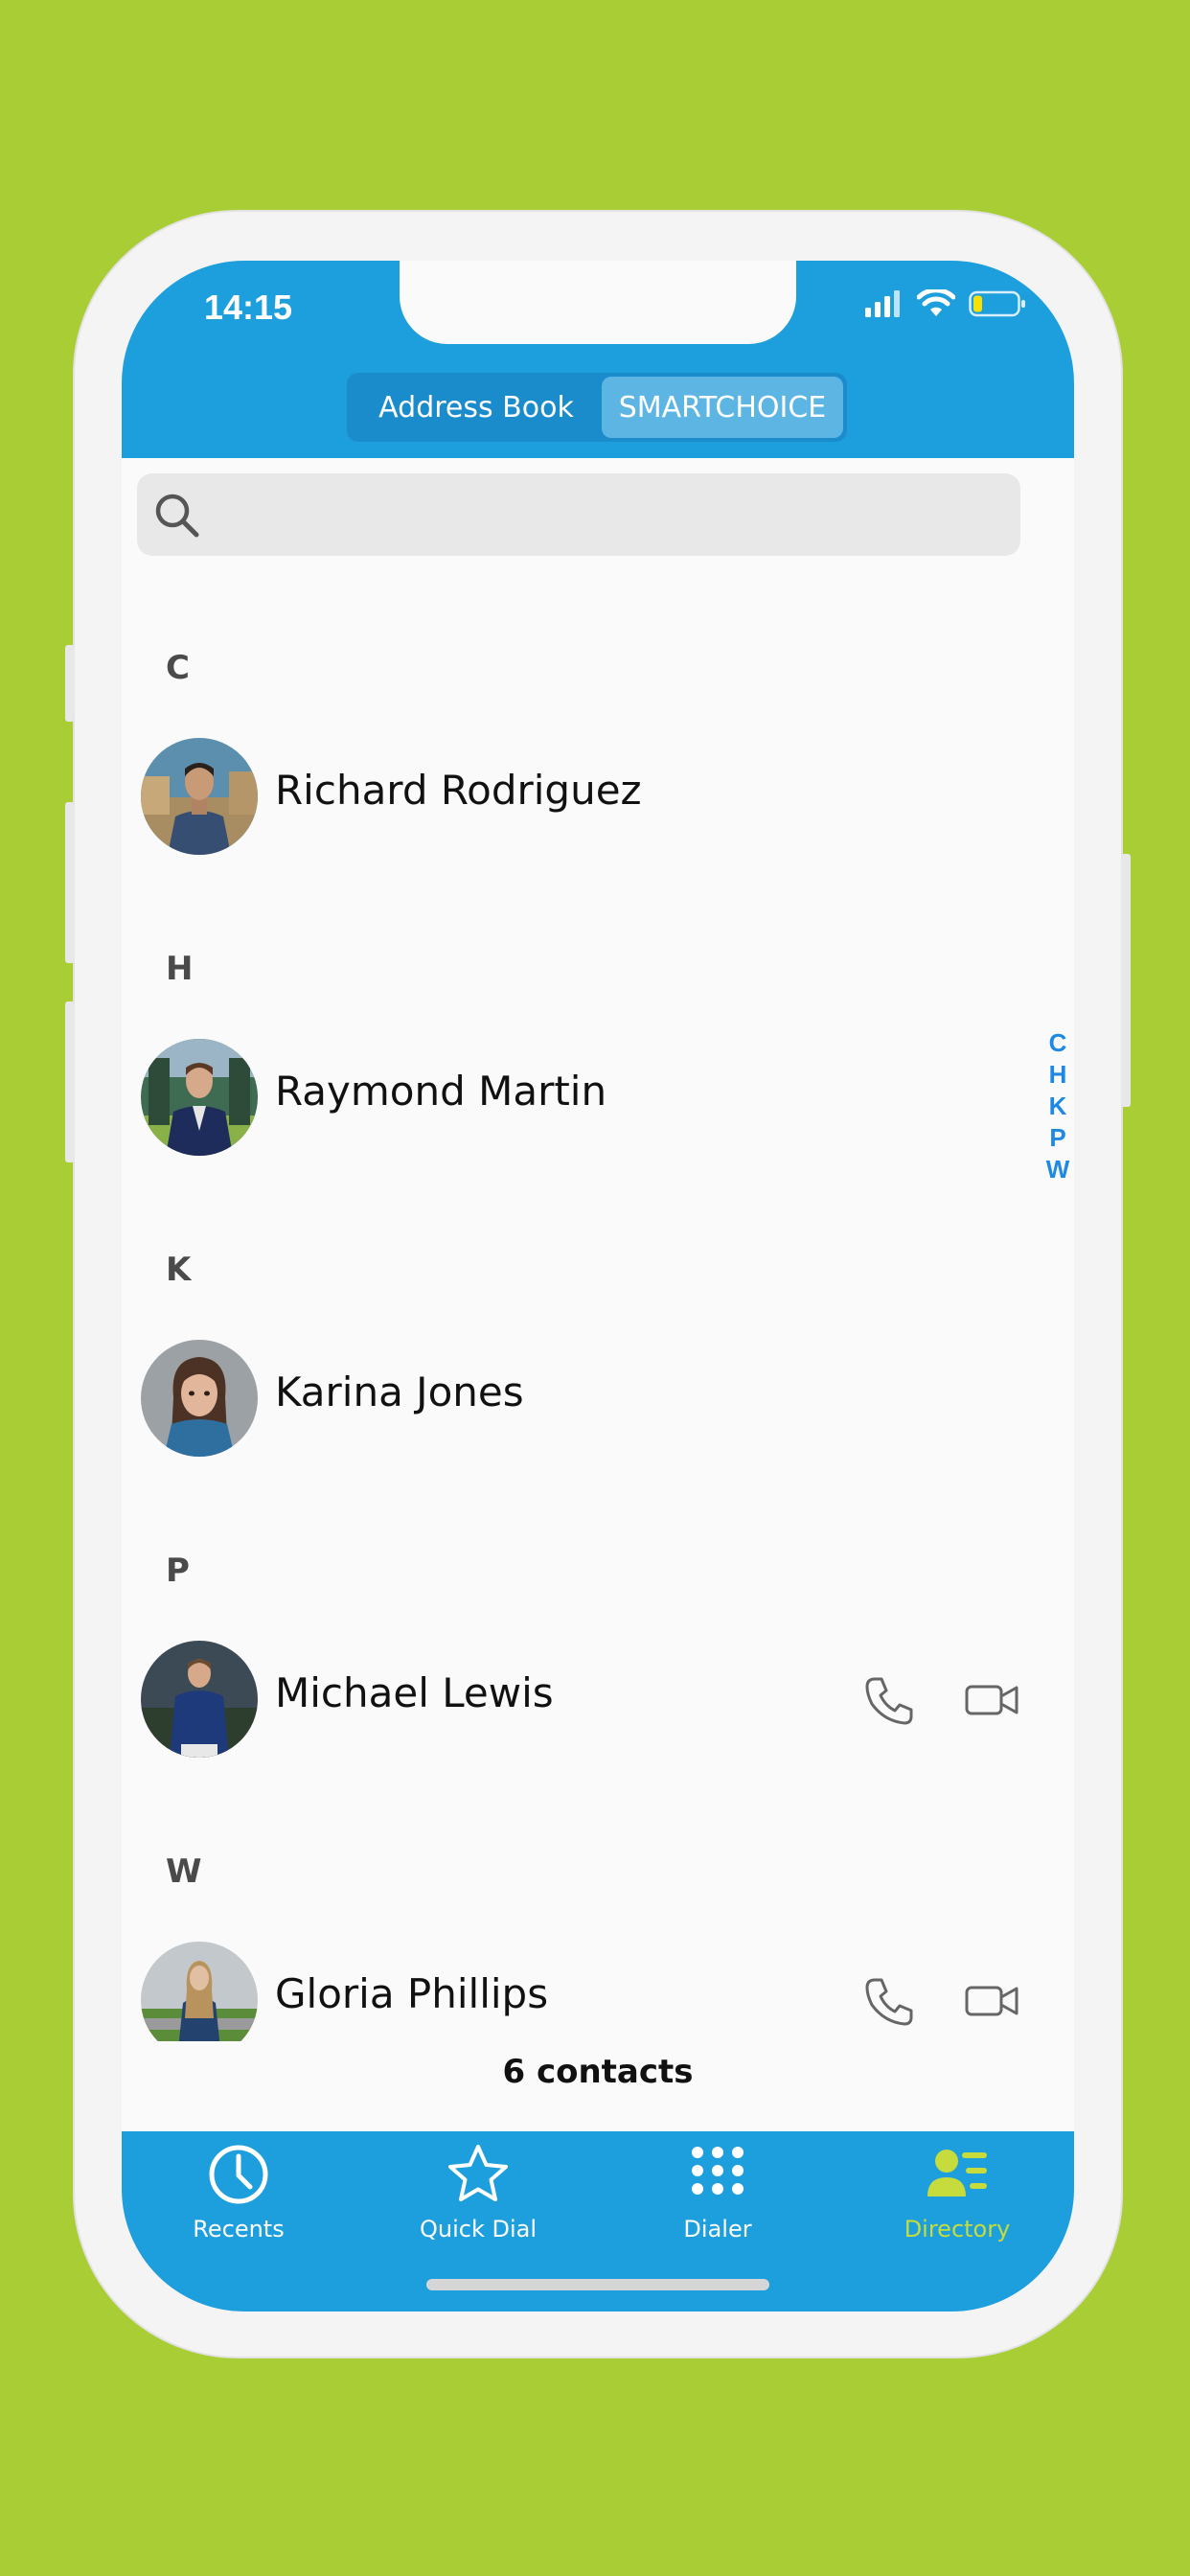  I want to click on search-bar, so click(578, 514).